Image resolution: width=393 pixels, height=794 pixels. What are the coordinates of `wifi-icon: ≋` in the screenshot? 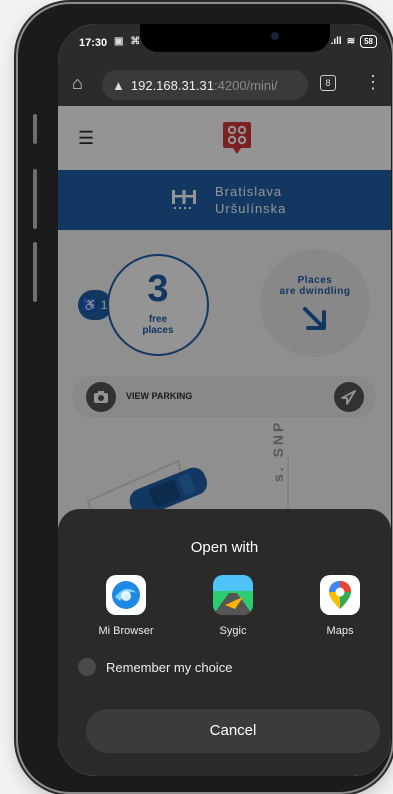 It's located at (351, 41).